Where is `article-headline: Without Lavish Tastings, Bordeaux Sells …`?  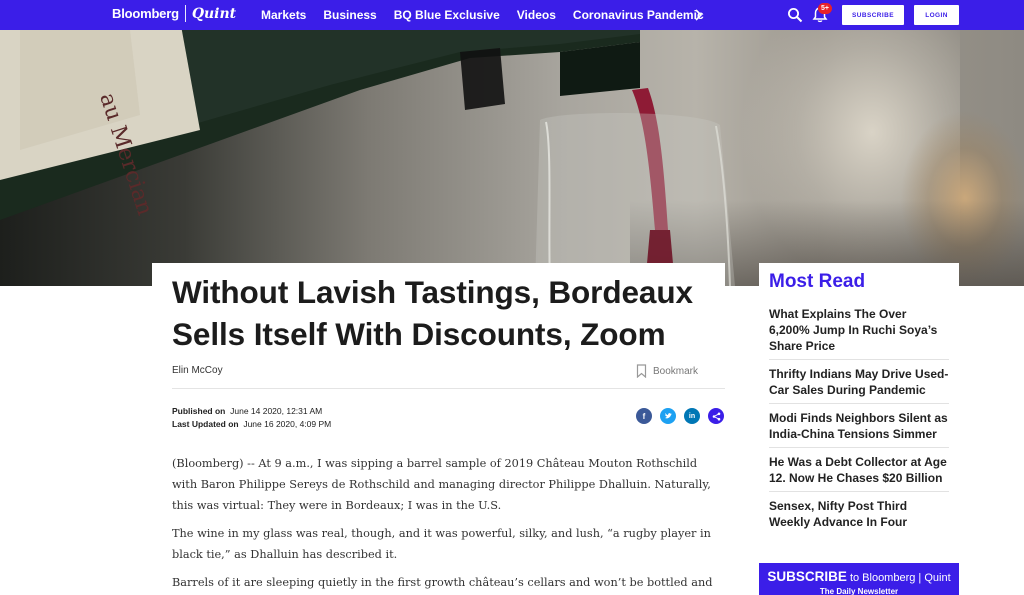
article-headline: Without Lavish Tastings, Bordeaux Sells … is located at coordinates (432, 313).